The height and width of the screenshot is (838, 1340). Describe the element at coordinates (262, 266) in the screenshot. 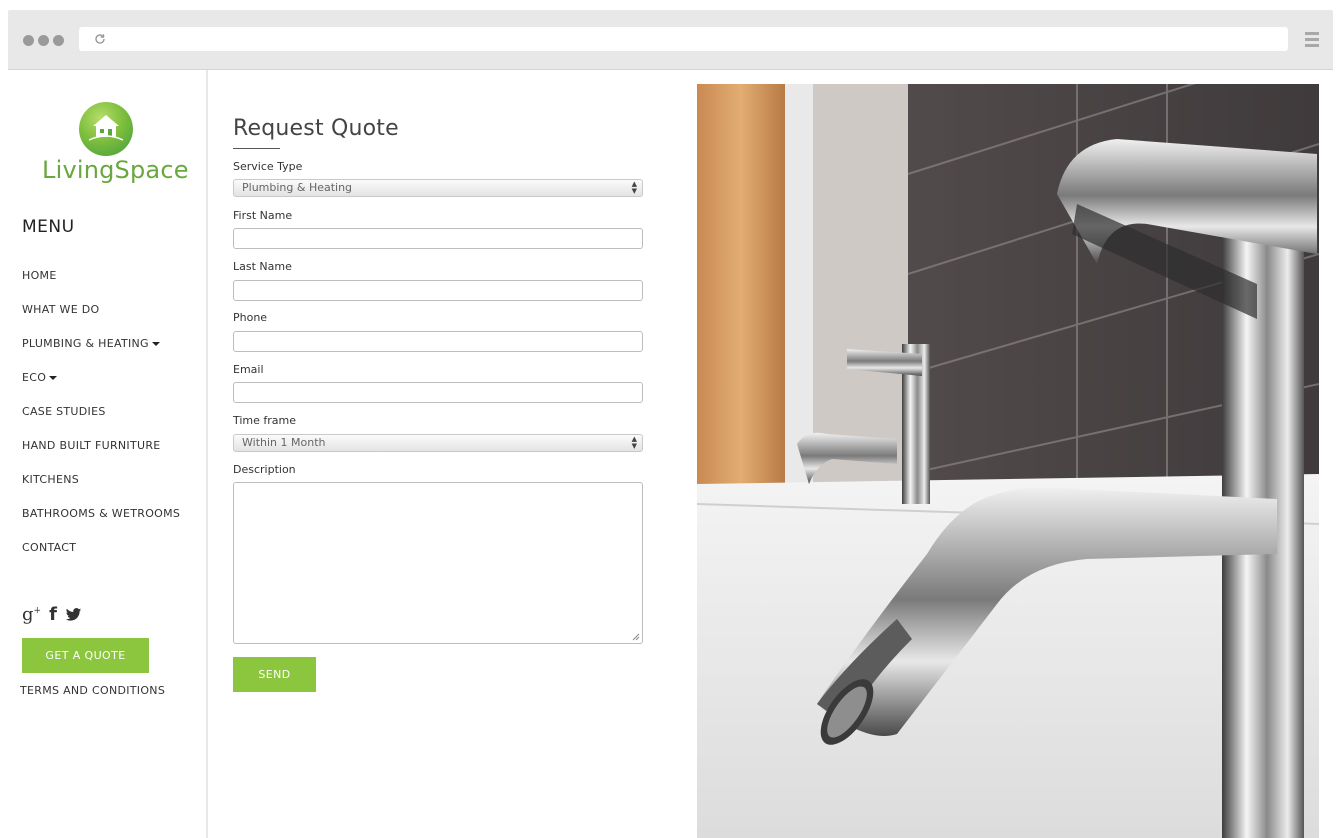

I see `last-name-label: Last Name` at that location.